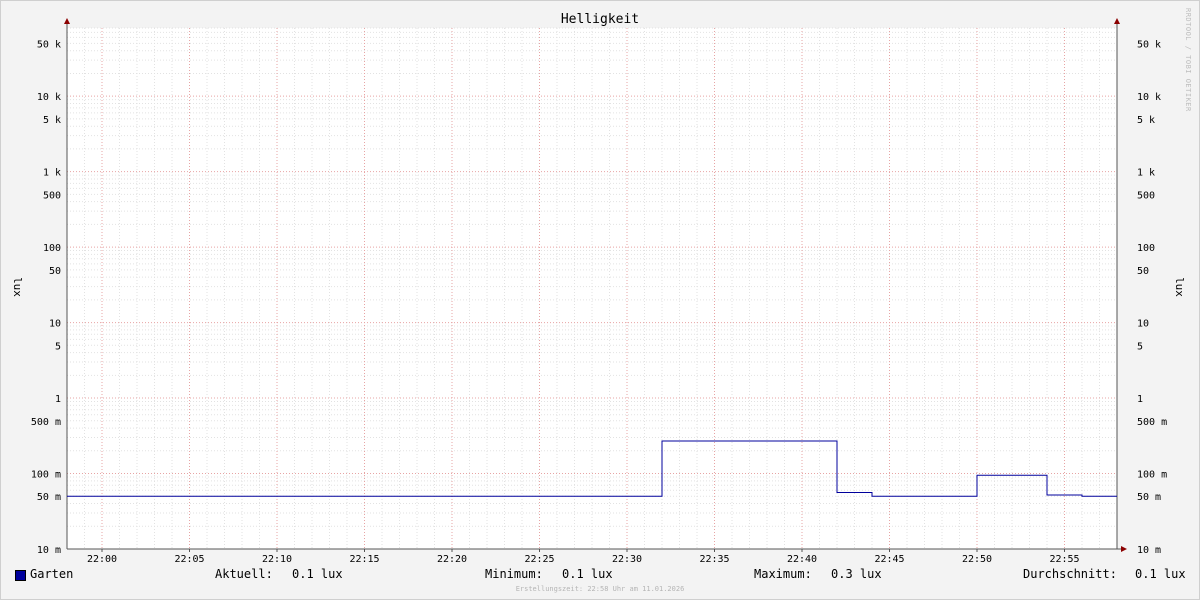 This screenshot has height=600, width=1200. What do you see at coordinates (20, 575) in the screenshot?
I see `legend-swatch-garten` at bounding box center [20, 575].